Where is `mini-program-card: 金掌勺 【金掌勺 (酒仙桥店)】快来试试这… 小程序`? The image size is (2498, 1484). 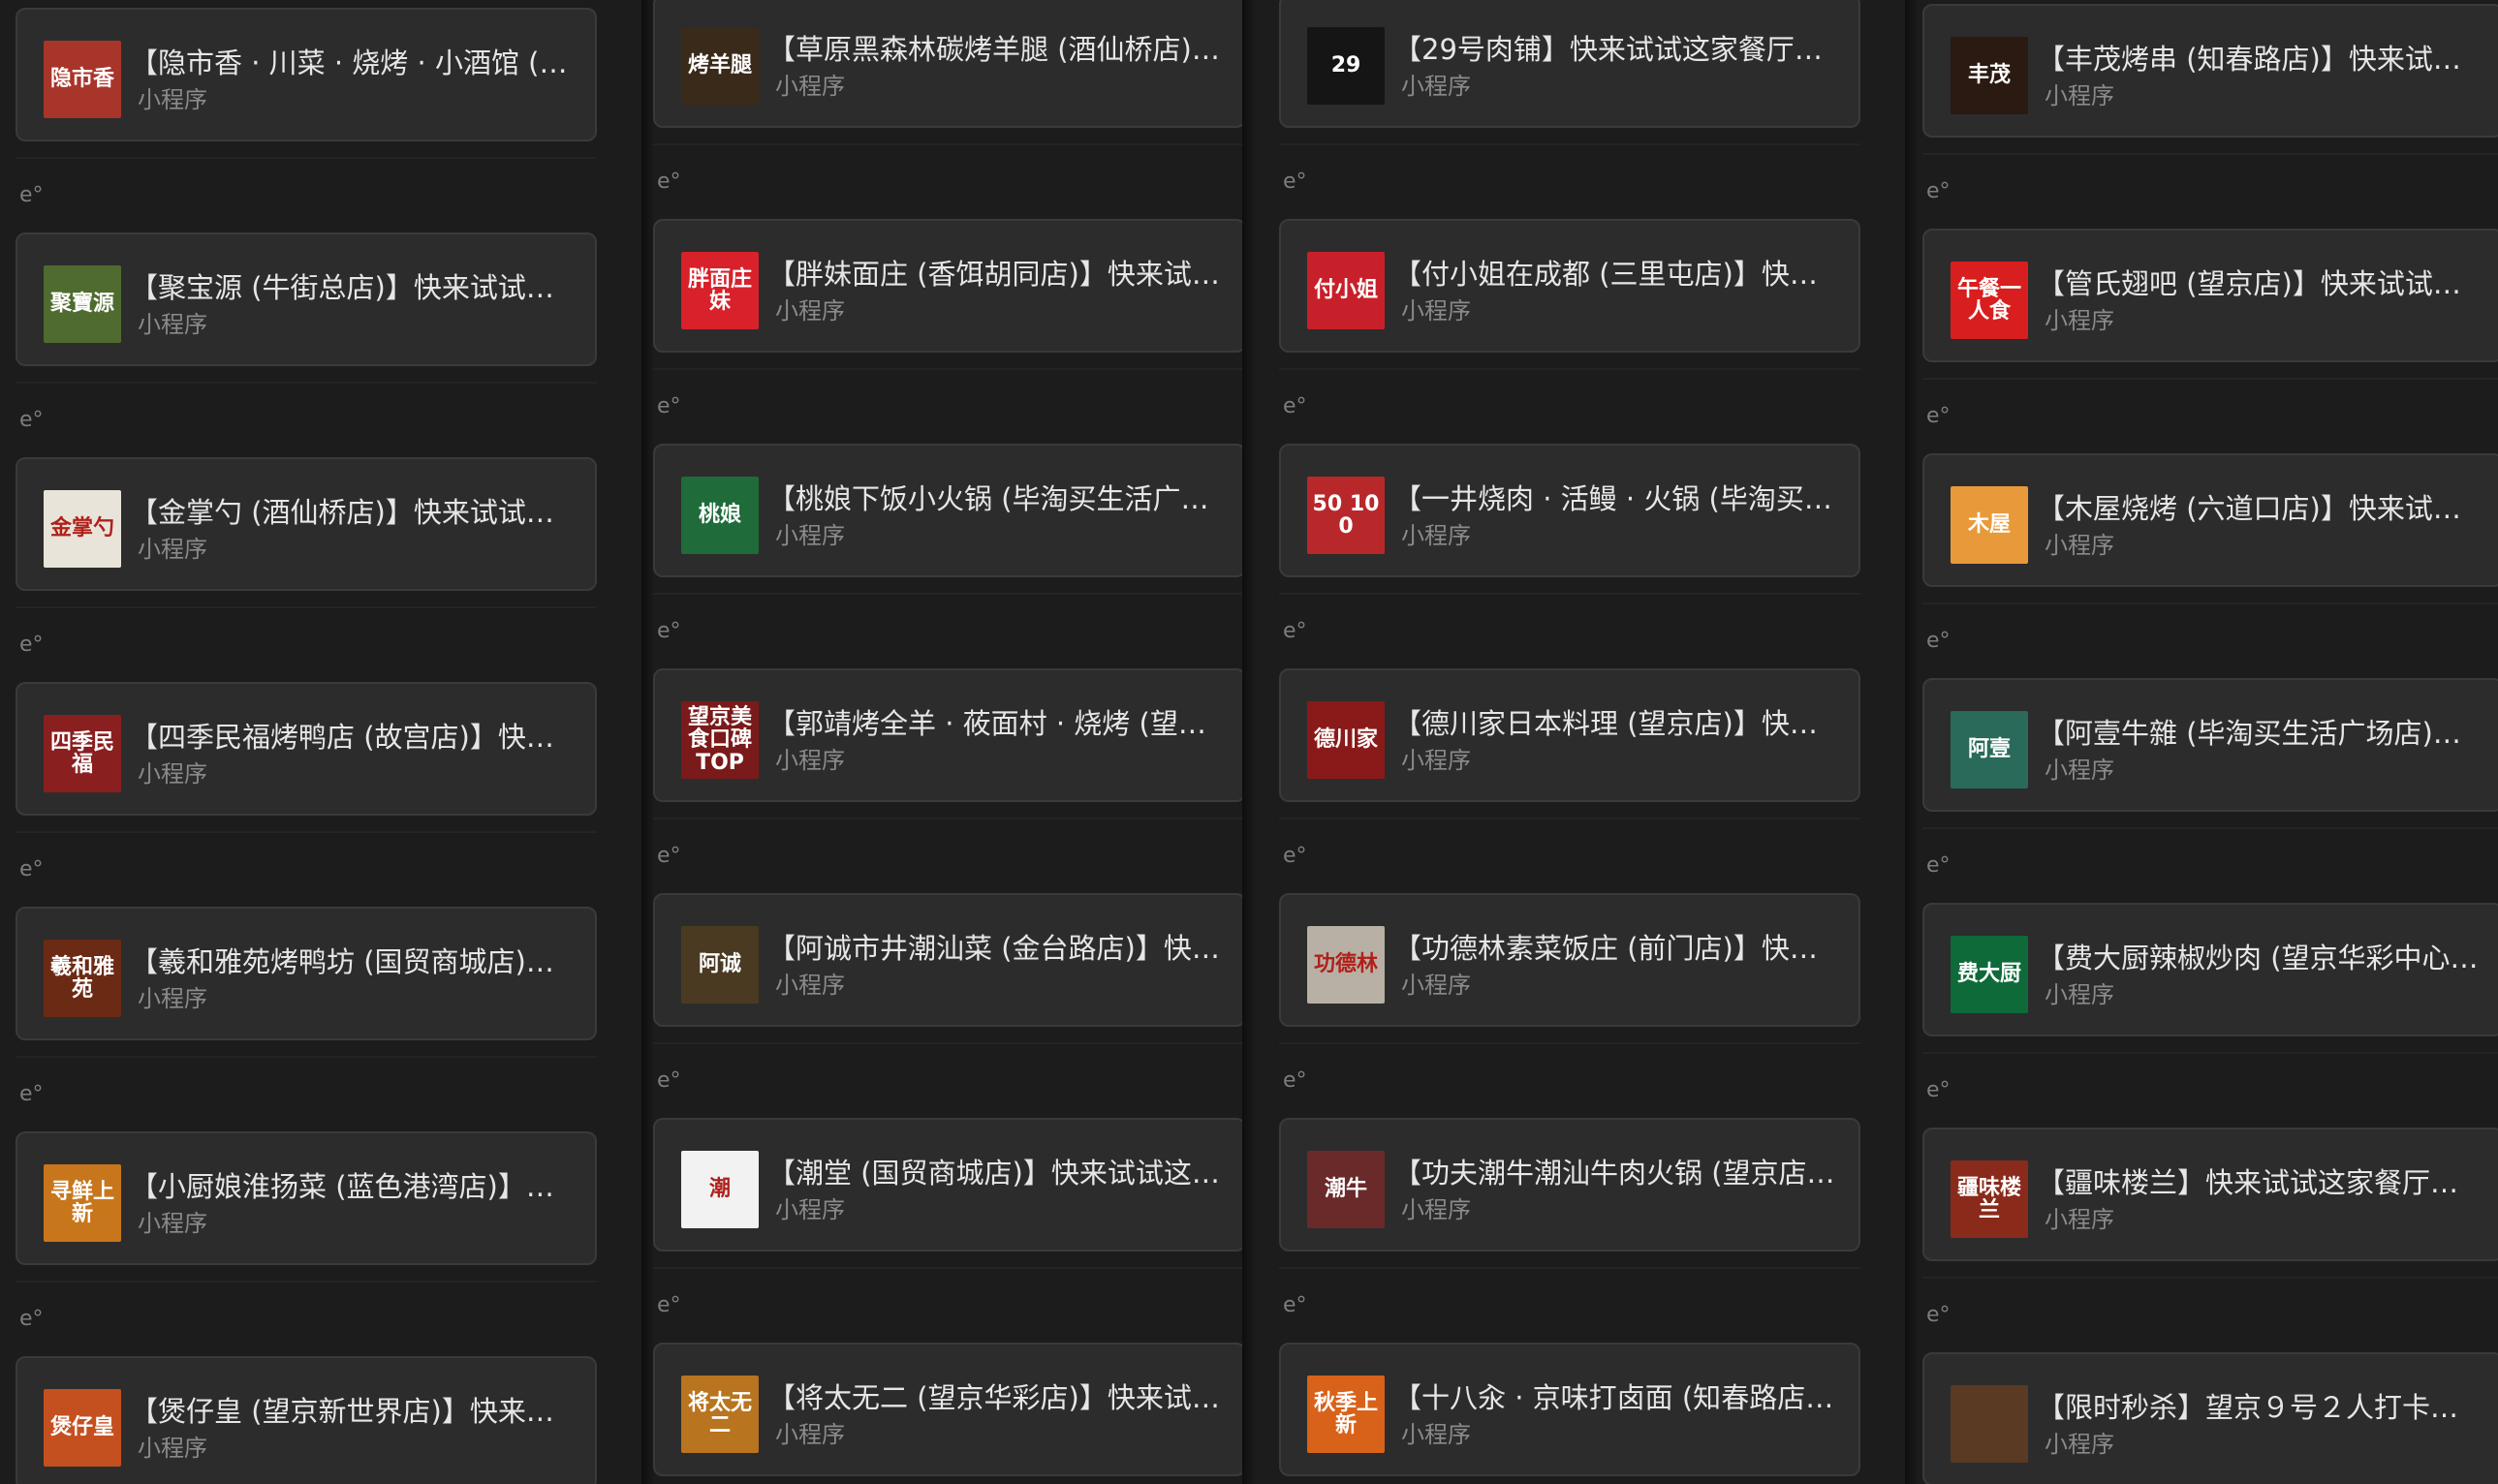
mini-program-card: 金掌勺 【金掌勺 (酒仙桥店)】快来试试这… 小程序 is located at coordinates (306, 524).